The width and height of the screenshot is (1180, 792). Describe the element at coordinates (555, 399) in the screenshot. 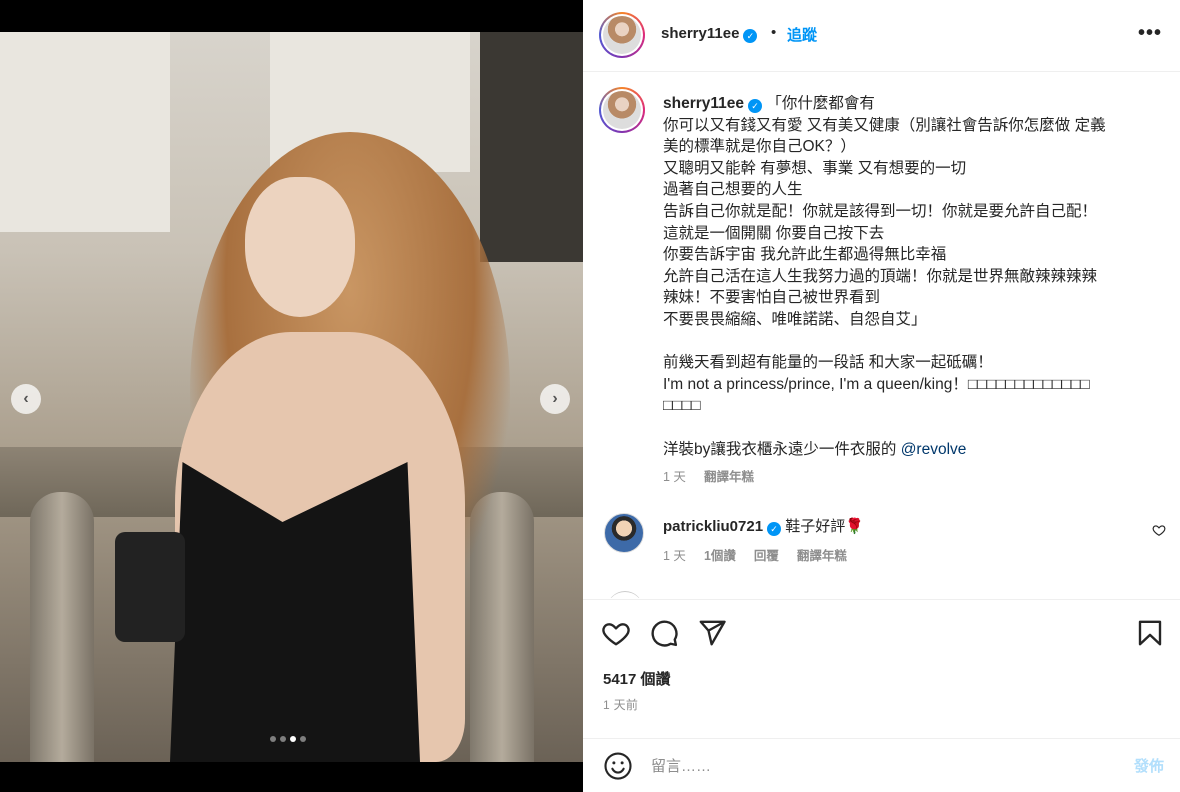

I see `next-slide-button: ›` at that location.